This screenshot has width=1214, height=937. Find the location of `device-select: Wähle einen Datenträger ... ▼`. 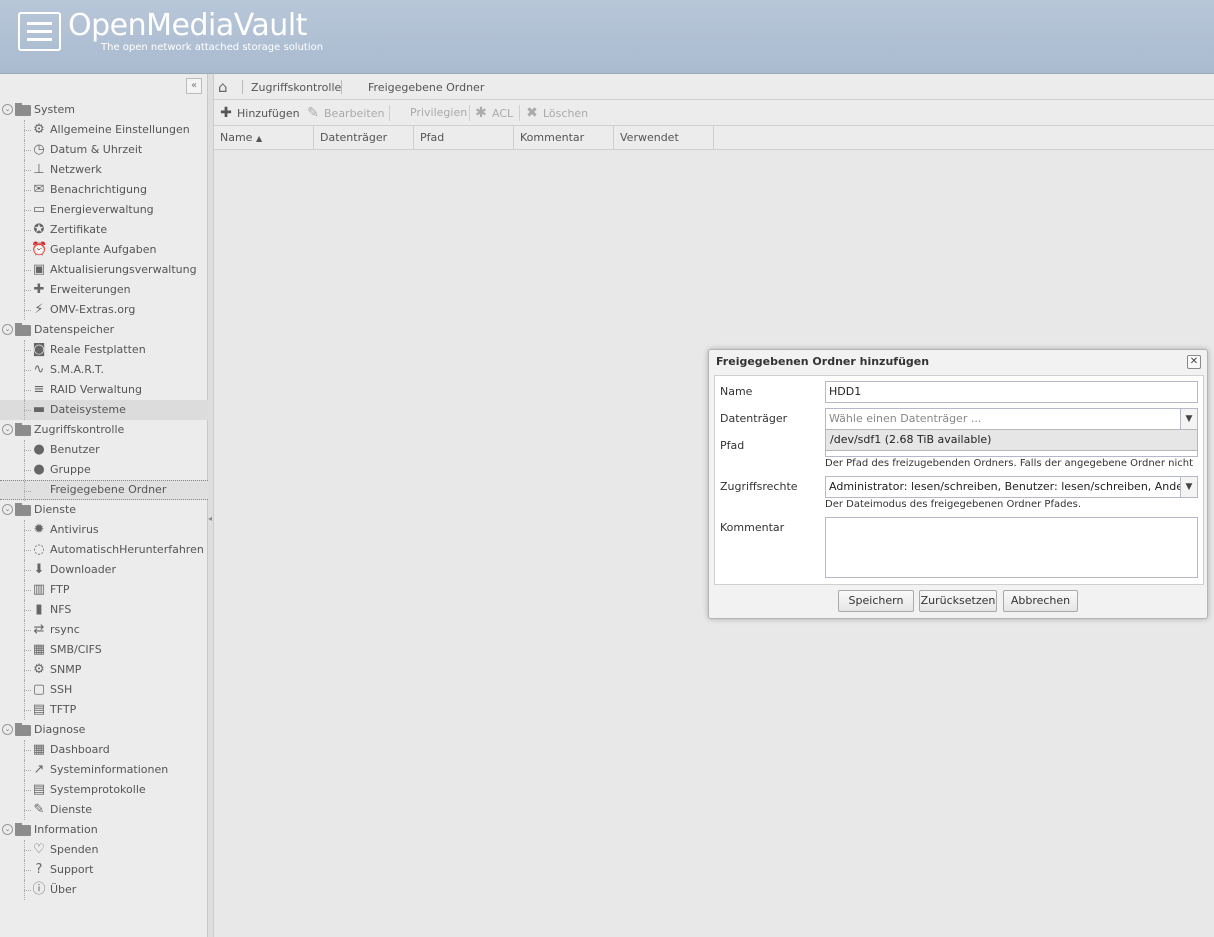

device-select: Wähle einen Datenträger ... ▼ is located at coordinates (1011, 419).